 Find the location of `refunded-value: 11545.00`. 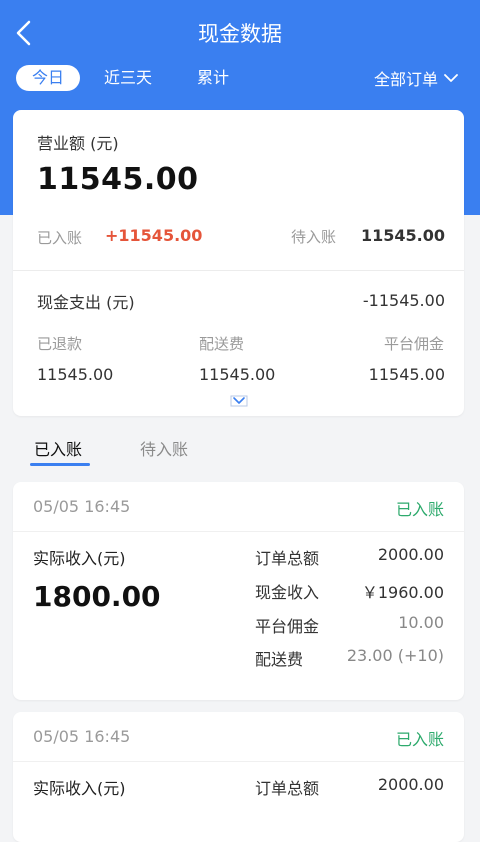

refunded-value: 11545.00 is located at coordinates (75, 374).